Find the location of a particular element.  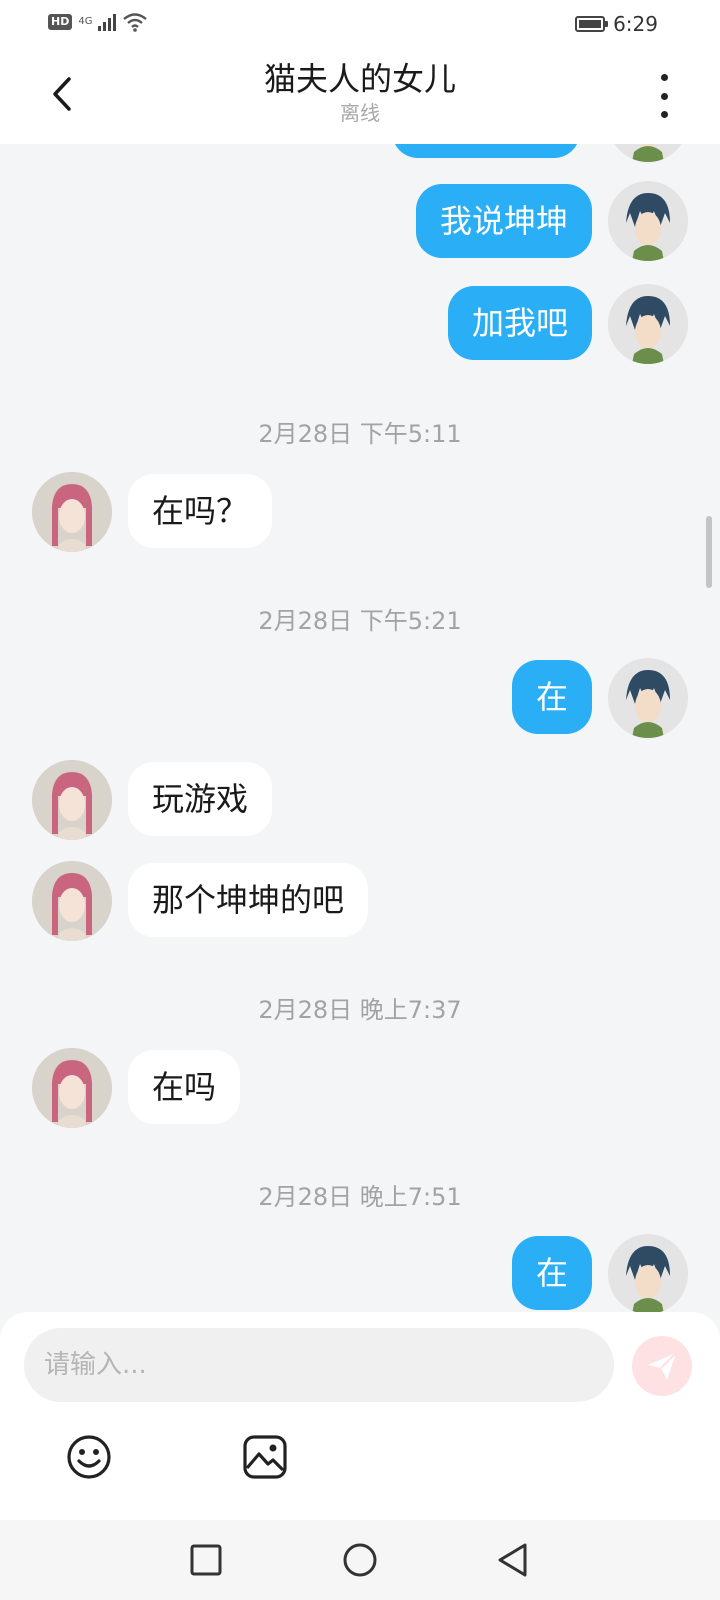

recents-button is located at coordinates (206, 1560).